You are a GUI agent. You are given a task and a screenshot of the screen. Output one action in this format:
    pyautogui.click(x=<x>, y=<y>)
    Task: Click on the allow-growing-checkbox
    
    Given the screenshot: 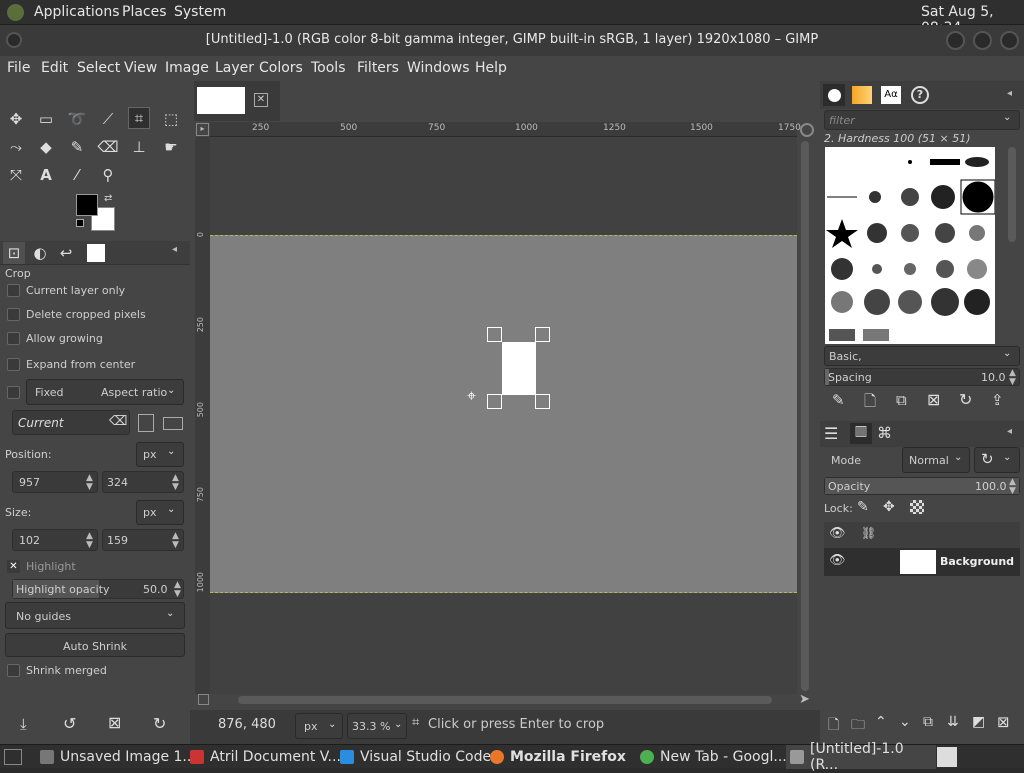 What is the action you would take?
    pyautogui.click(x=13, y=338)
    